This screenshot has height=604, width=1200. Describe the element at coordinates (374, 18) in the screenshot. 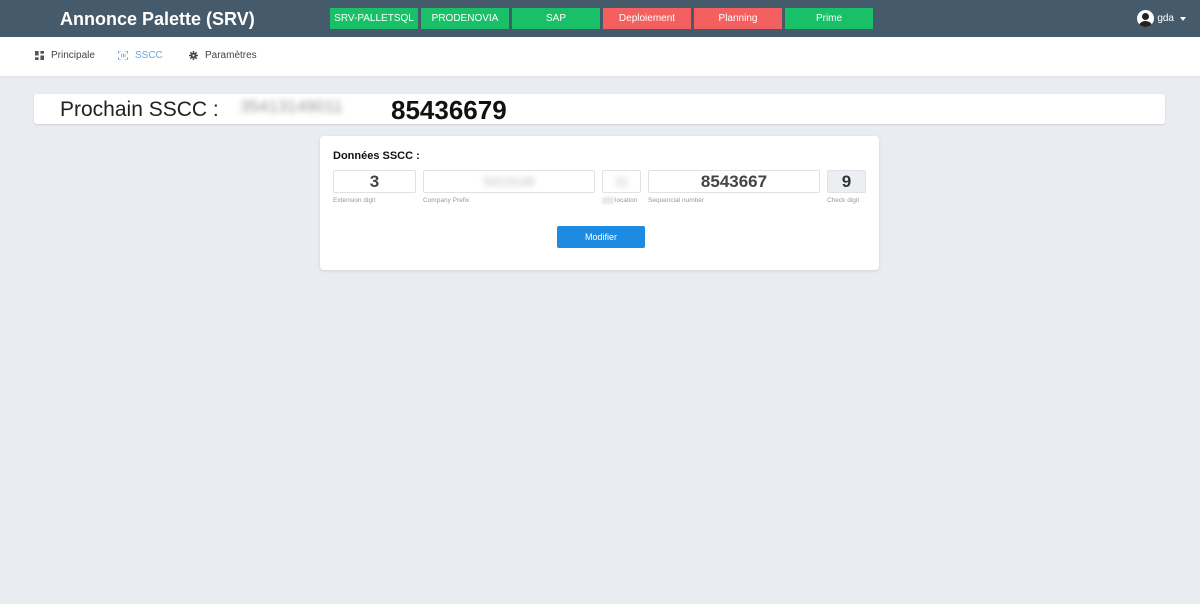

I see `status-button-srv-palletsql: SRV-PALLETSQL` at that location.